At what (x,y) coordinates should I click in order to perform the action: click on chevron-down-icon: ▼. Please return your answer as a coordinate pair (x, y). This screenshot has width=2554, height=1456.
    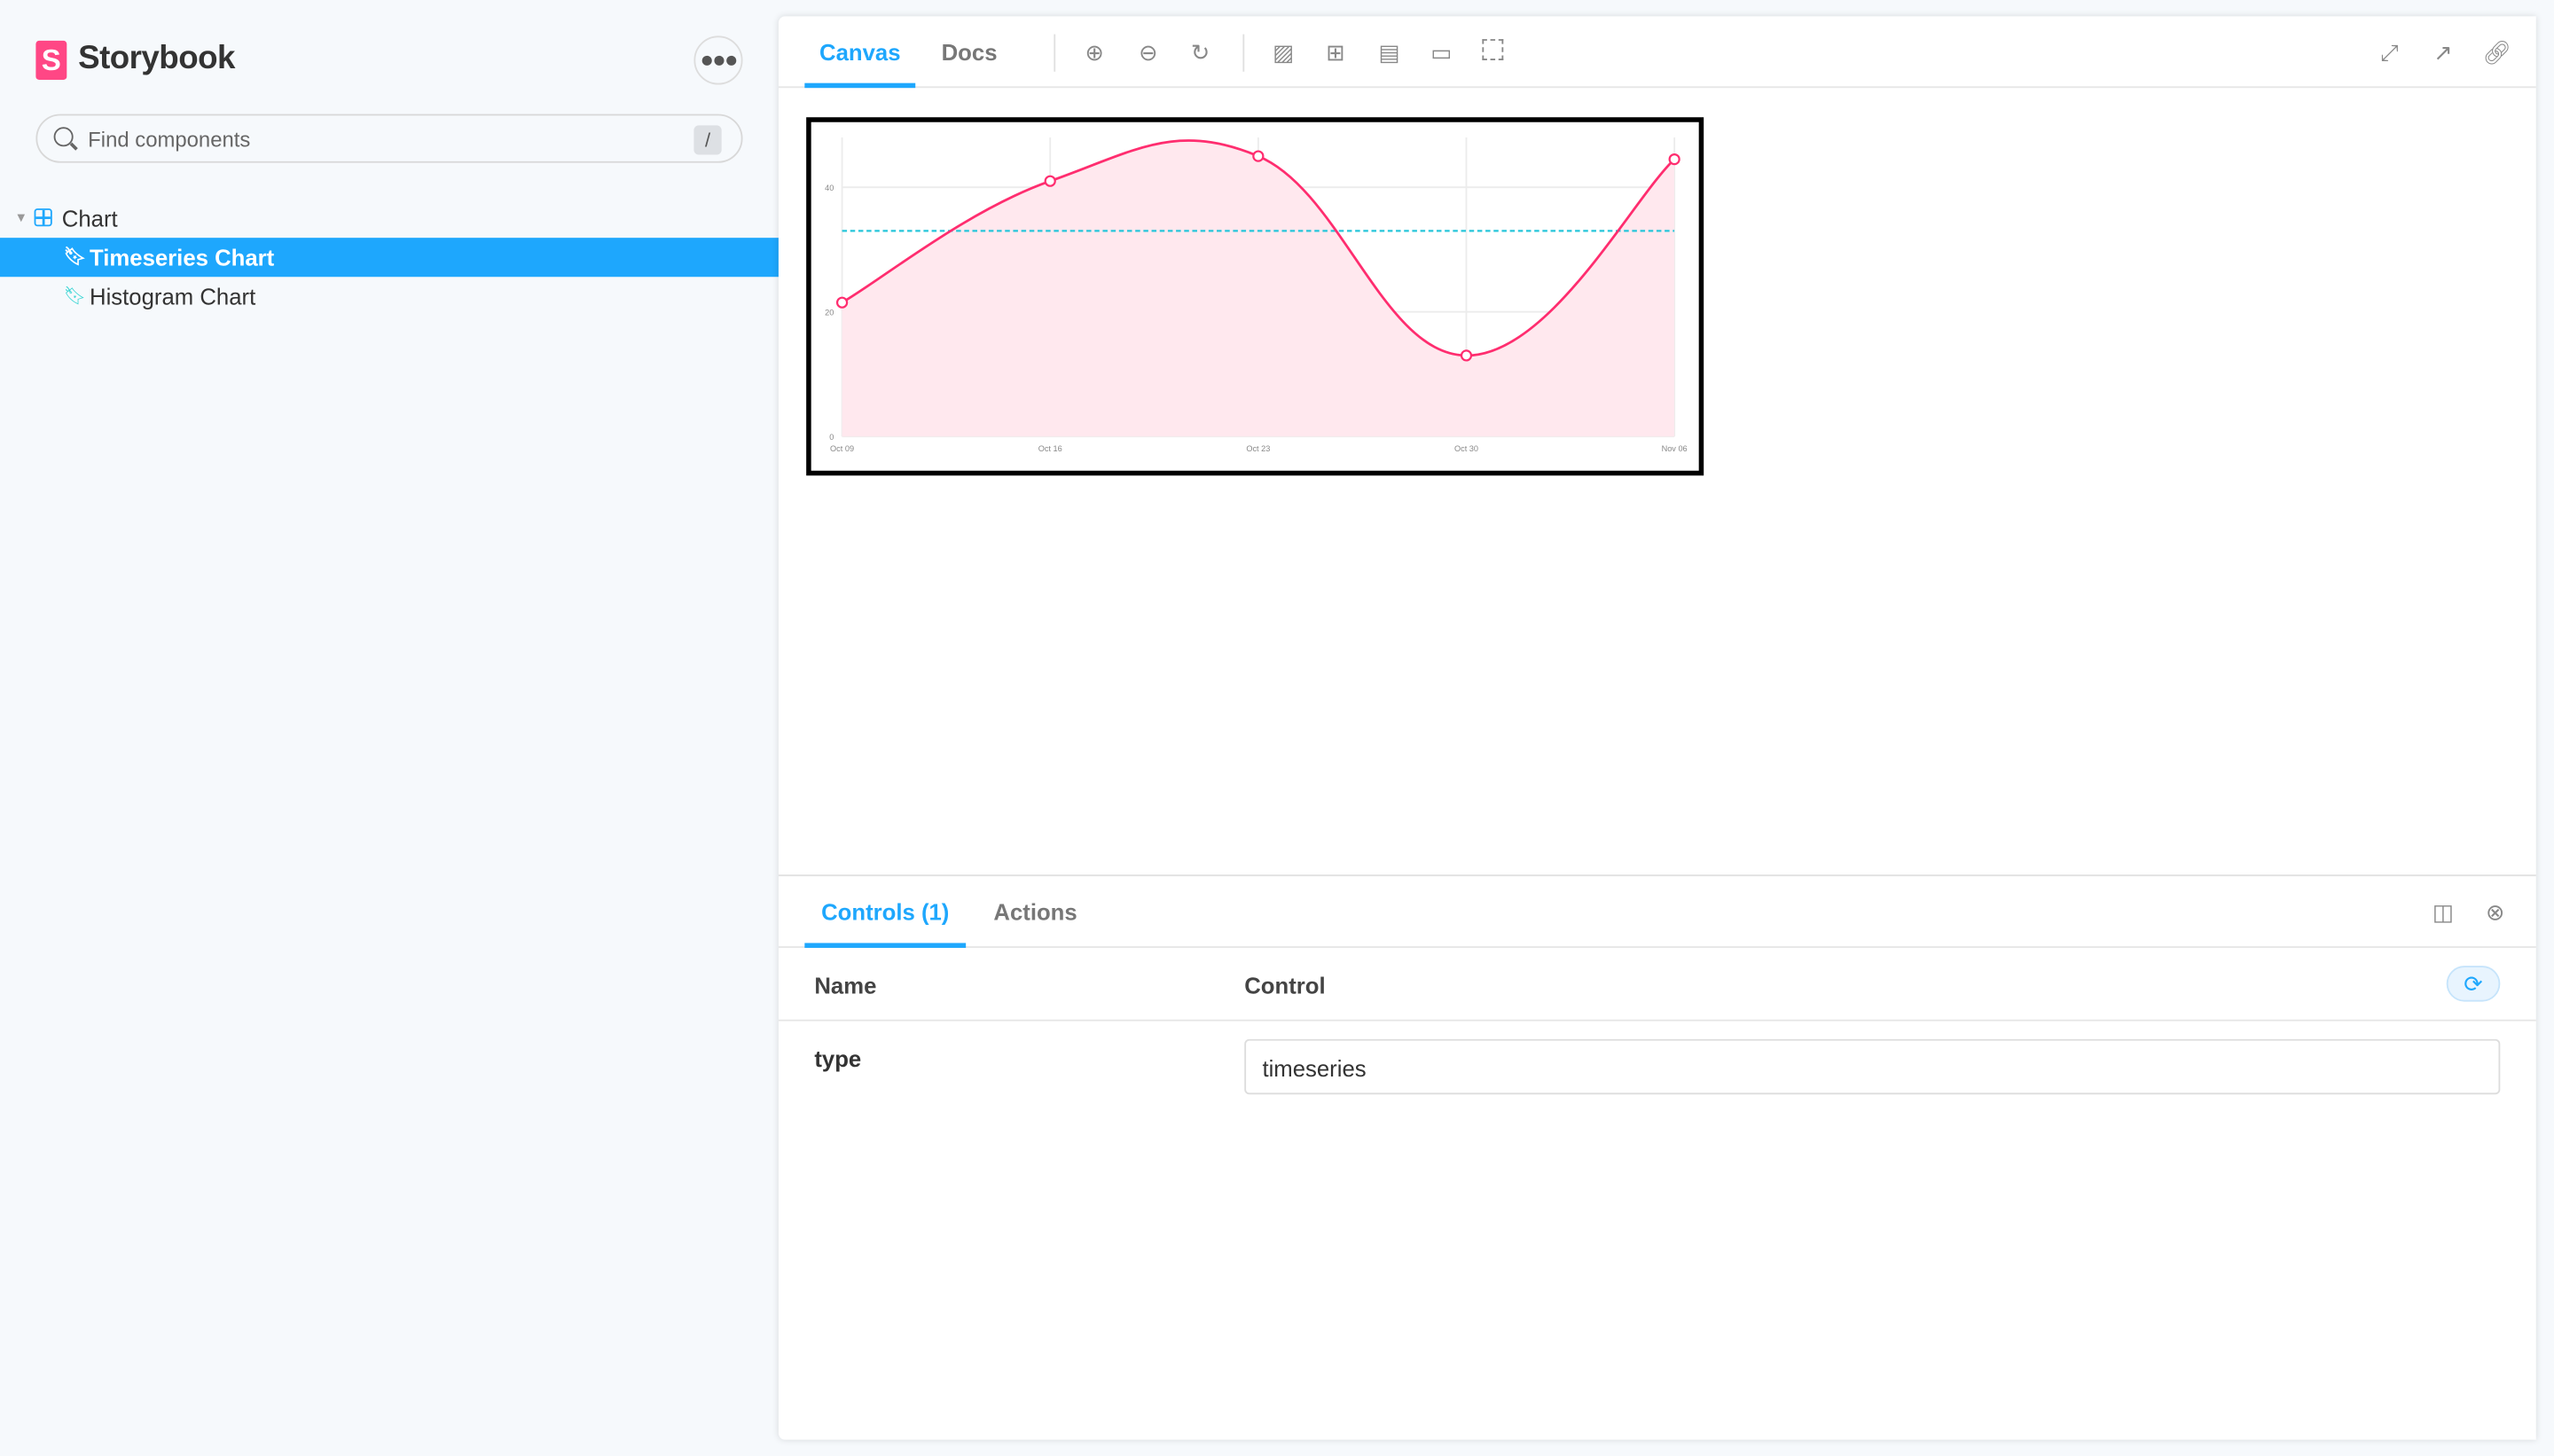
    Looking at the image, I should click on (21, 217).